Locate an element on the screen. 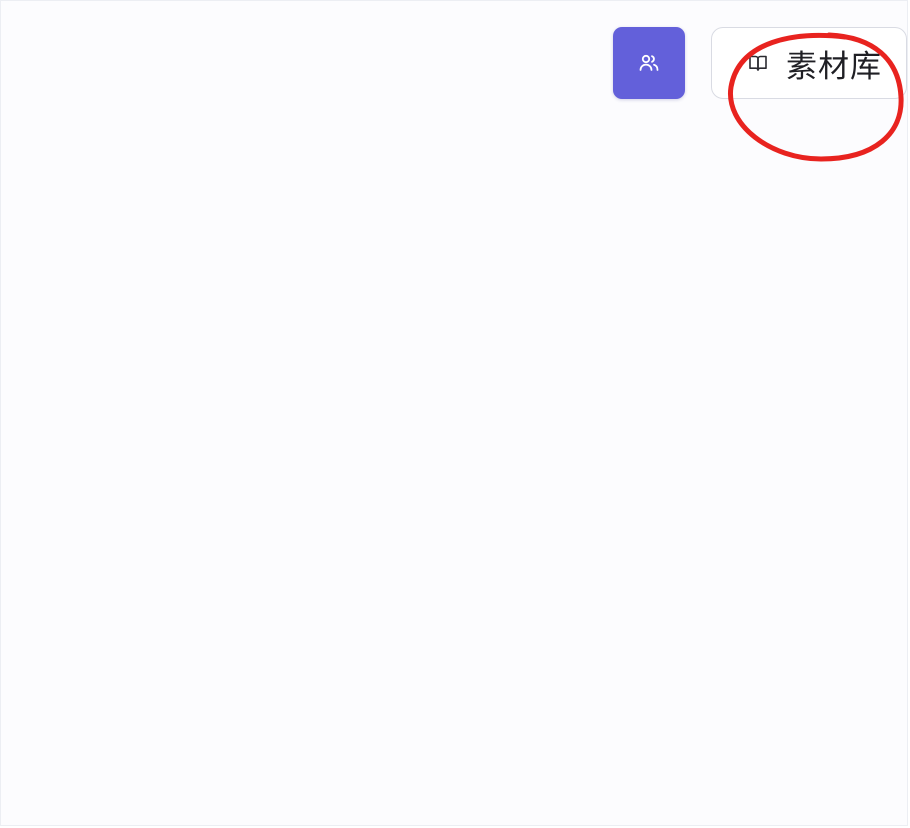 The height and width of the screenshot is (828, 910). material-library-button: 素材库 is located at coordinates (809, 63).